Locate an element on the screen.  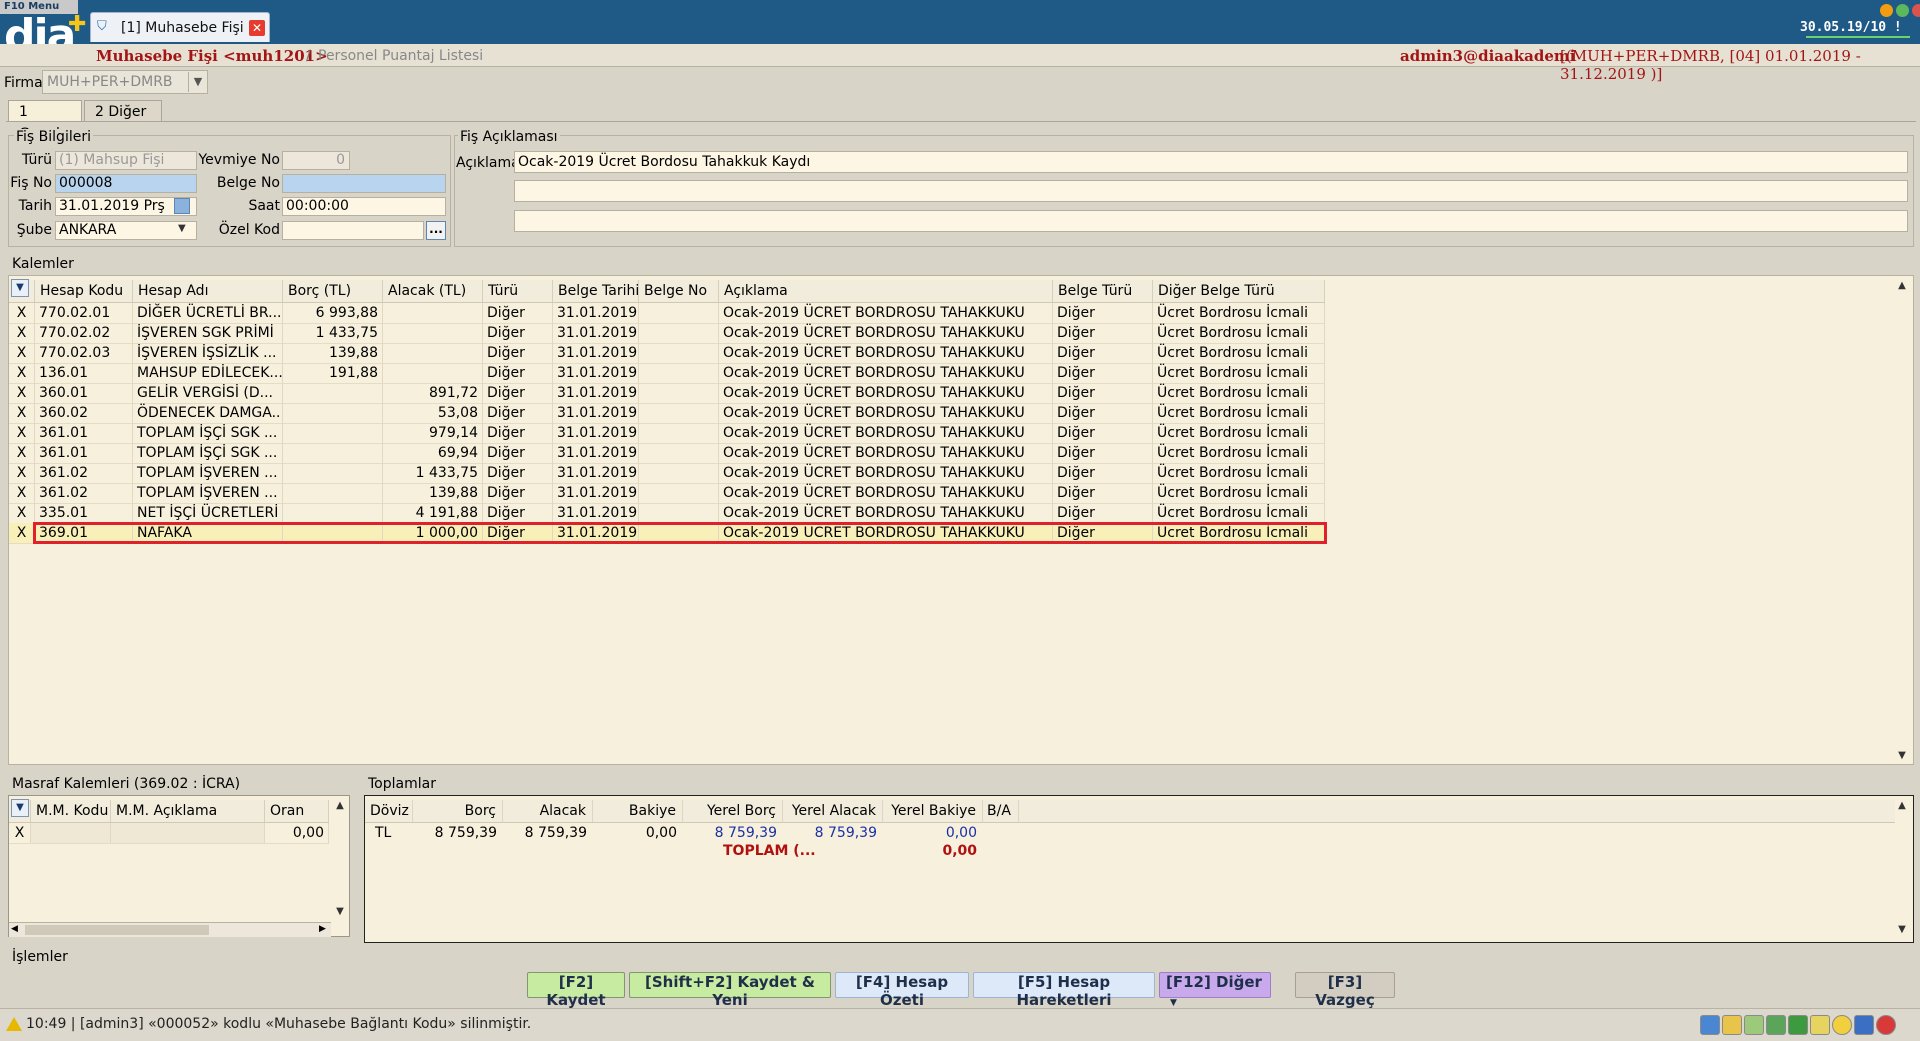
ozelkod-field is located at coordinates (353, 230).